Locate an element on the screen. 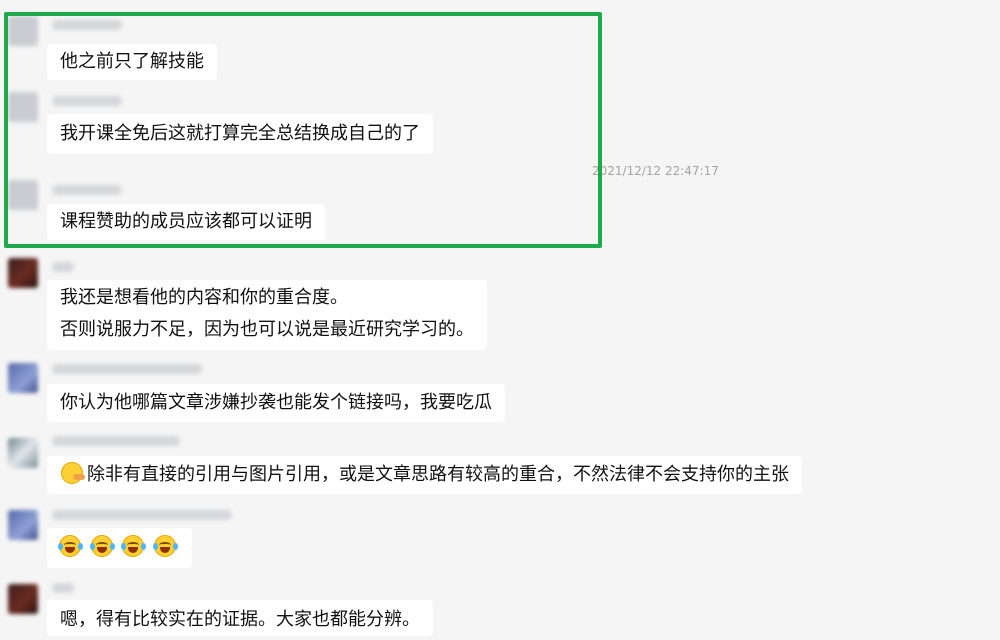 This screenshot has width=1000, height=640. message-text: 课程赞助的成员应该都可以证明 is located at coordinates (186, 221).